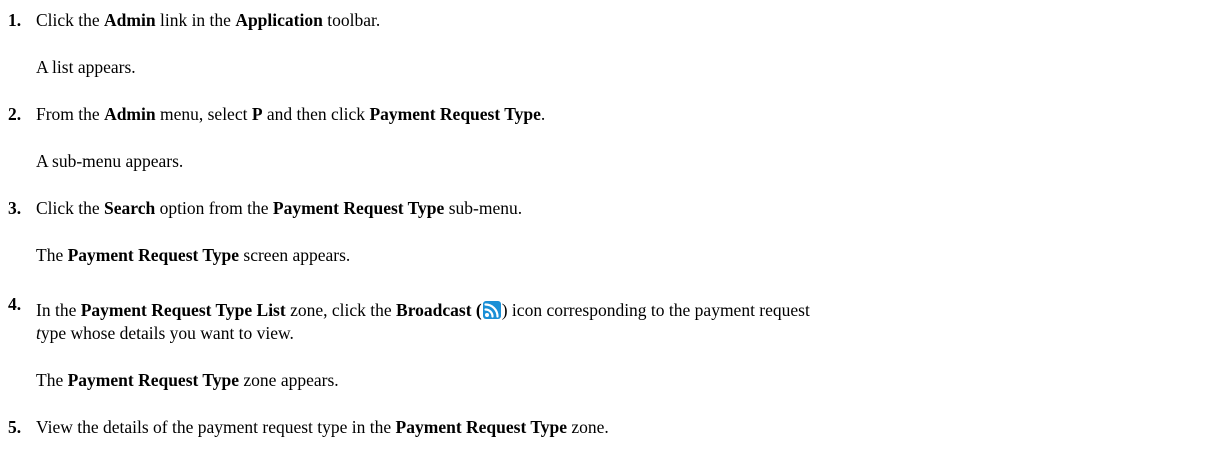 This screenshot has width=1227, height=464. Describe the element at coordinates (289, 380) in the screenshot. I see `step-text: zone appears.` at that location.